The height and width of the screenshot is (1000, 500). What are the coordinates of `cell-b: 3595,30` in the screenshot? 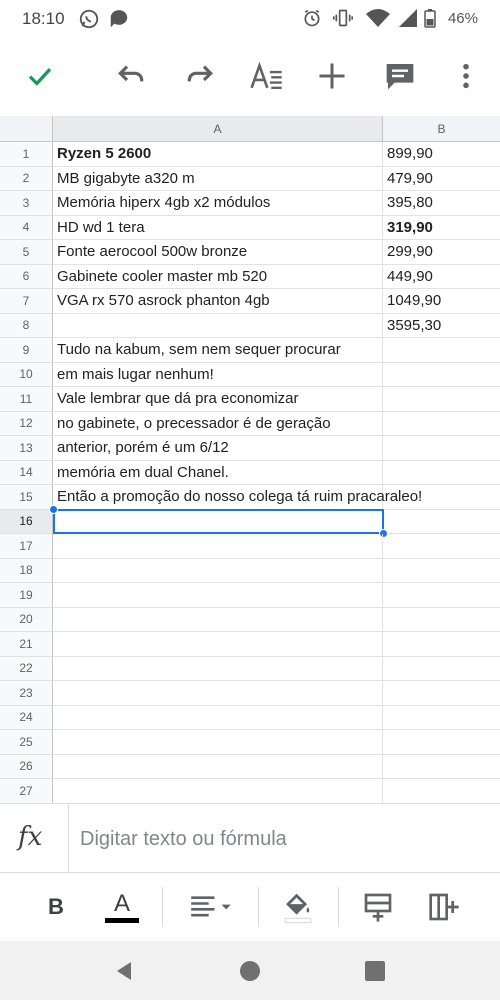 It's located at (441, 326).